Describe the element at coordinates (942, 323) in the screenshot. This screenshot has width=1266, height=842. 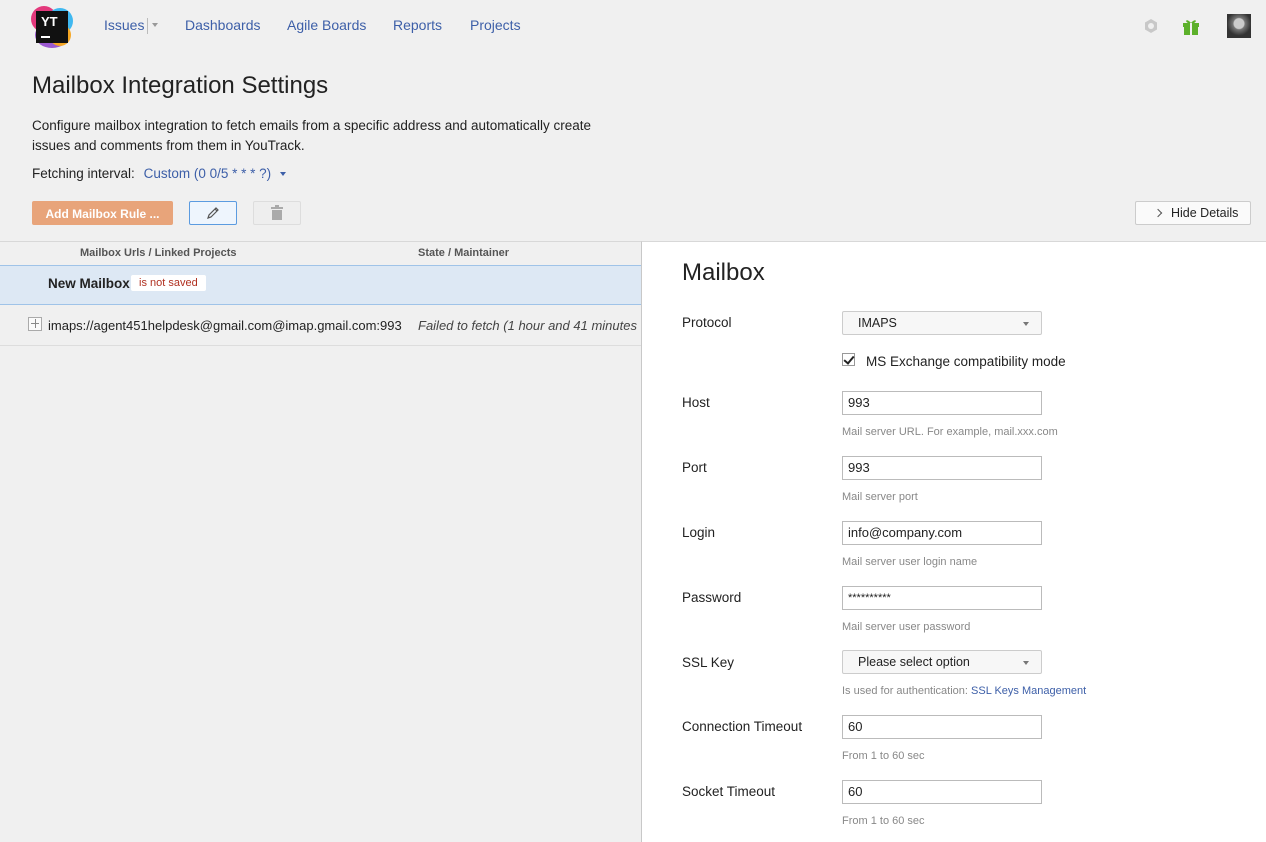
I see `protocol-select: IMAPS` at that location.